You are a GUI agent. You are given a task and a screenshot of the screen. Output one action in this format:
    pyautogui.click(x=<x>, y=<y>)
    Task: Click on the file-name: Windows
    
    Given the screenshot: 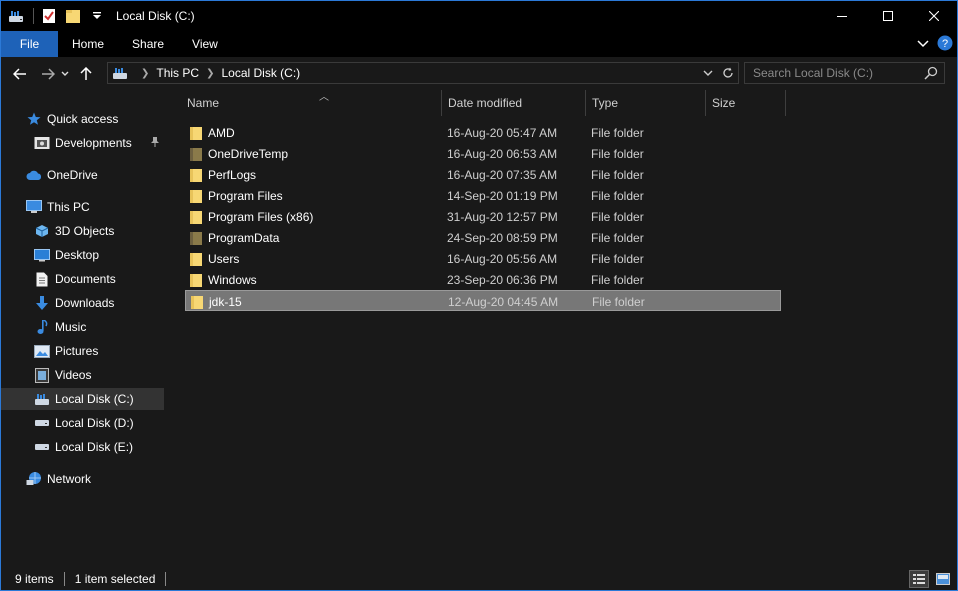 What is the action you would take?
    pyautogui.click(x=232, y=279)
    